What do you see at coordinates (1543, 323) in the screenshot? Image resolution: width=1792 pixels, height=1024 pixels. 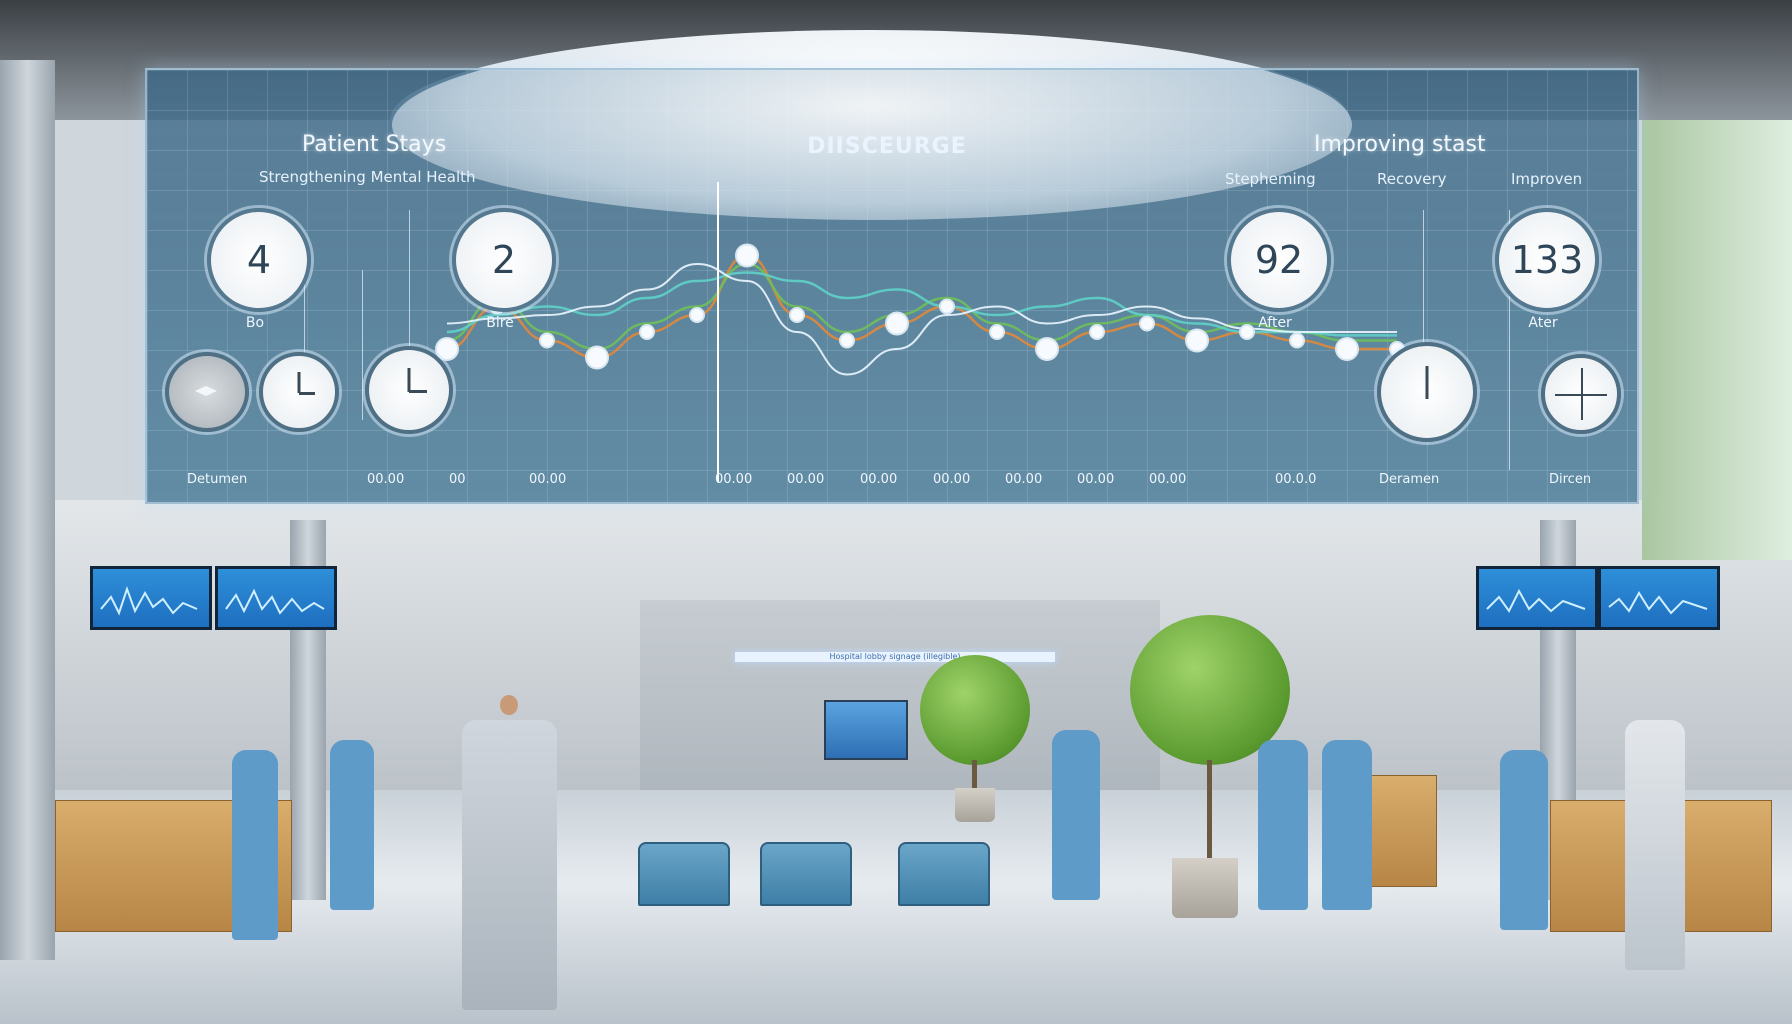 I see `stat-label: Ater` at bounding box center [1543, 323].